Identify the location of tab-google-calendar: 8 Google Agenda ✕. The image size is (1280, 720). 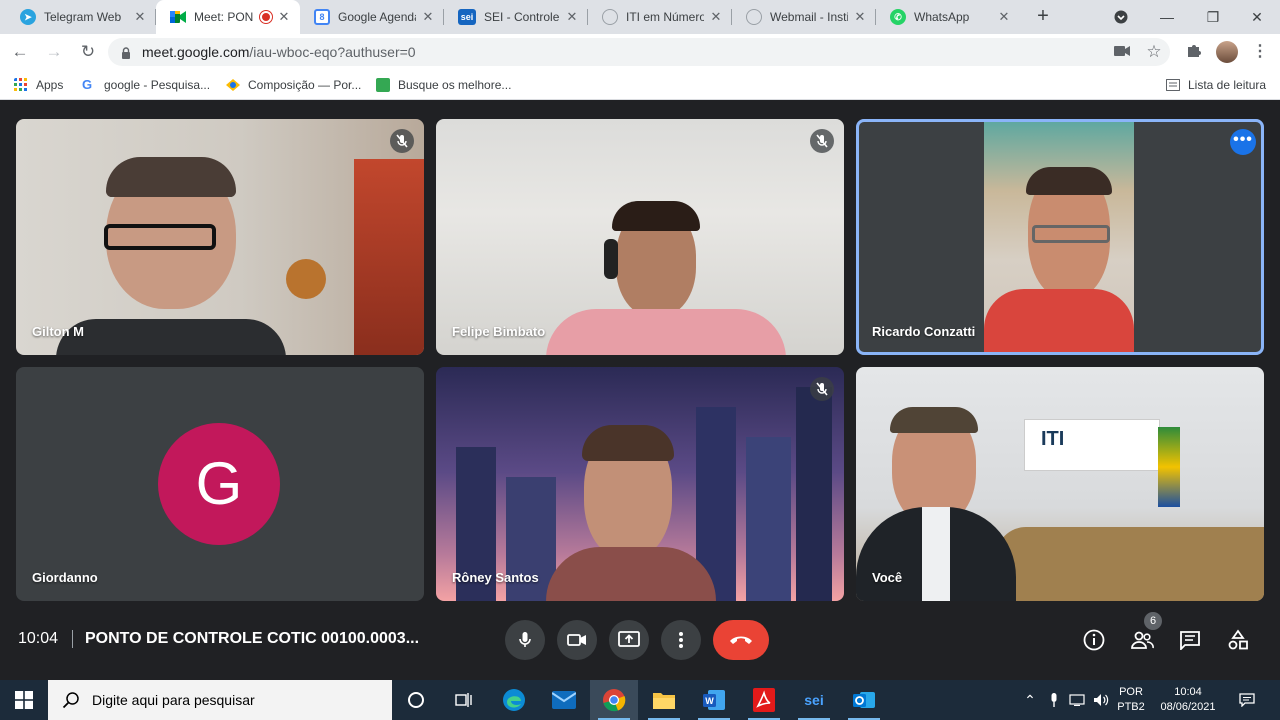
(372, 17).